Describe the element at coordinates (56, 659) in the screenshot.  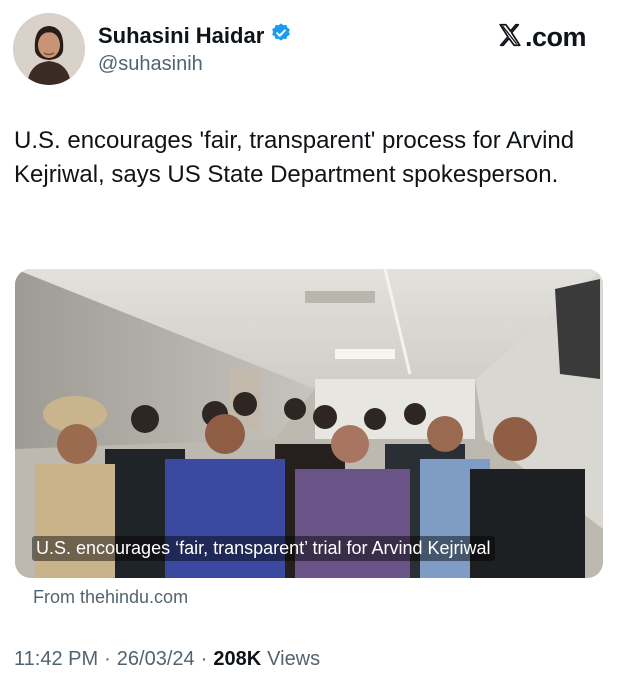
I see `tweet-time: 11:42 PM` at that location.